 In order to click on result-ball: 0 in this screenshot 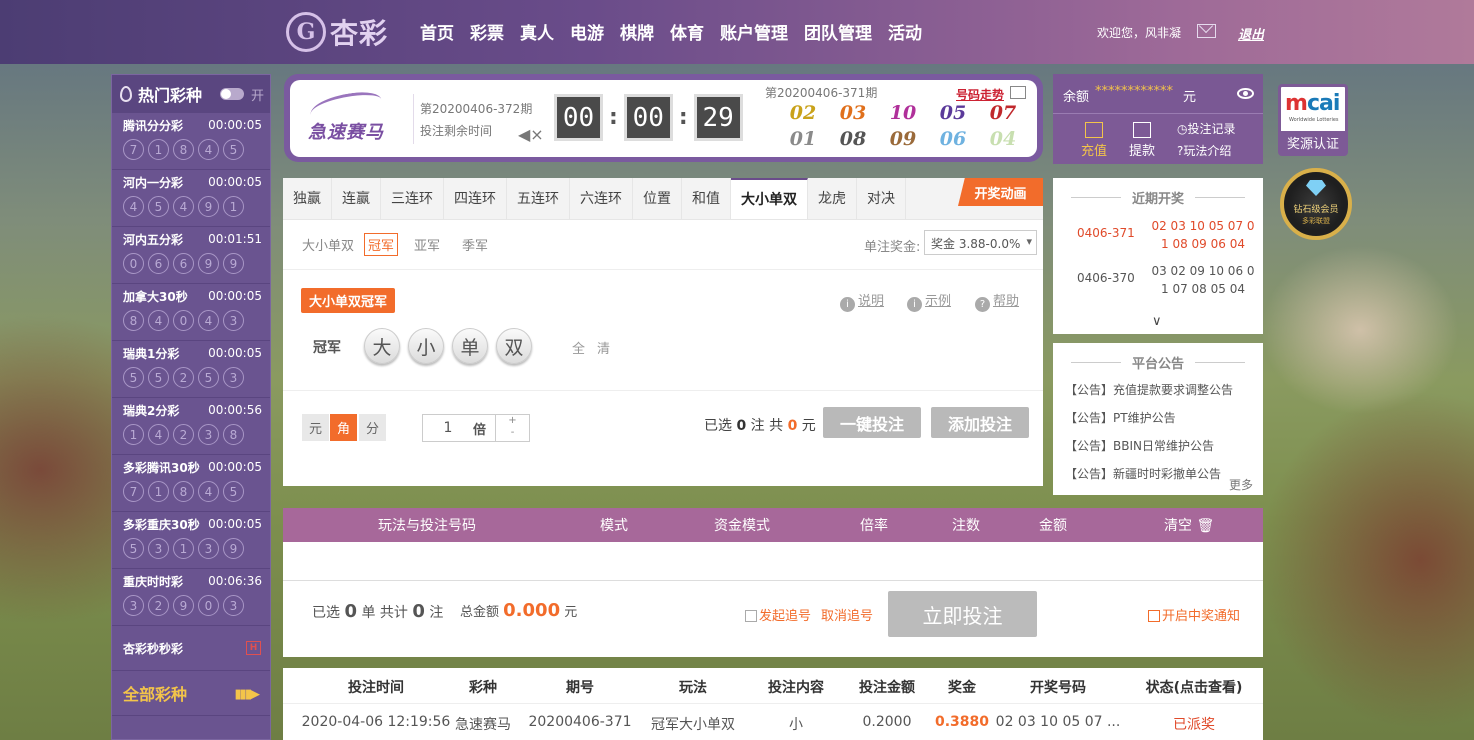, I will do `click(133, 263)`.